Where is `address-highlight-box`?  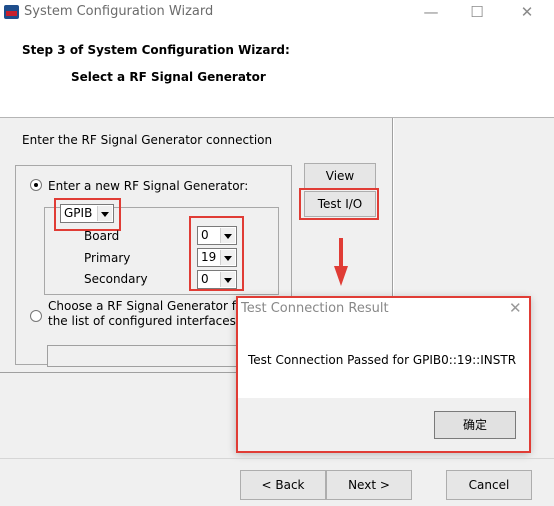 address-highlight-box is located at coordinates (216, 253).